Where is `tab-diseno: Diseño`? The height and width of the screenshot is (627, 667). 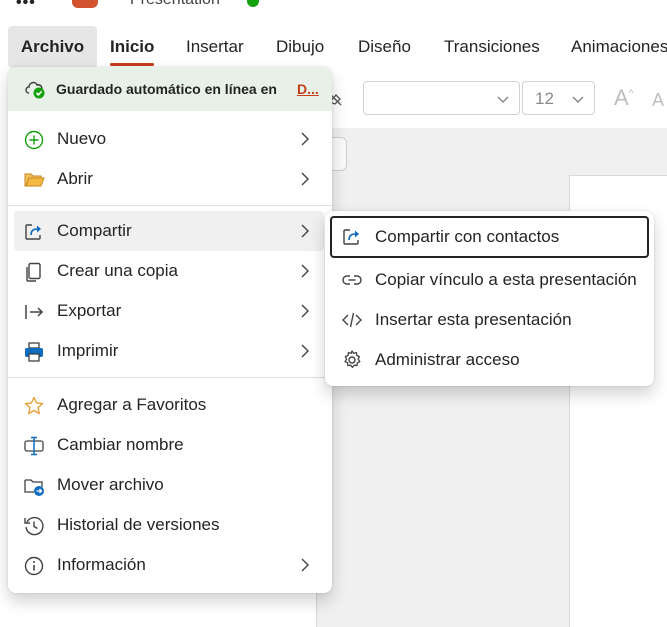 tab-diseno: Diseño is located at coordinates (384, 47).